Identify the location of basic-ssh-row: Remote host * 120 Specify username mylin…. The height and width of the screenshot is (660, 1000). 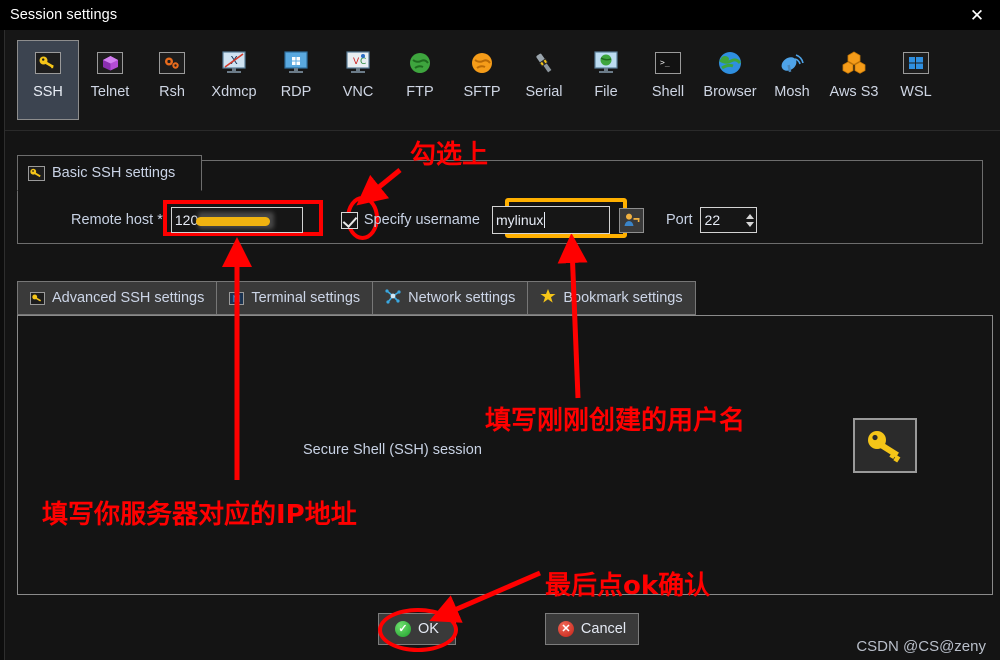
(500, 220).